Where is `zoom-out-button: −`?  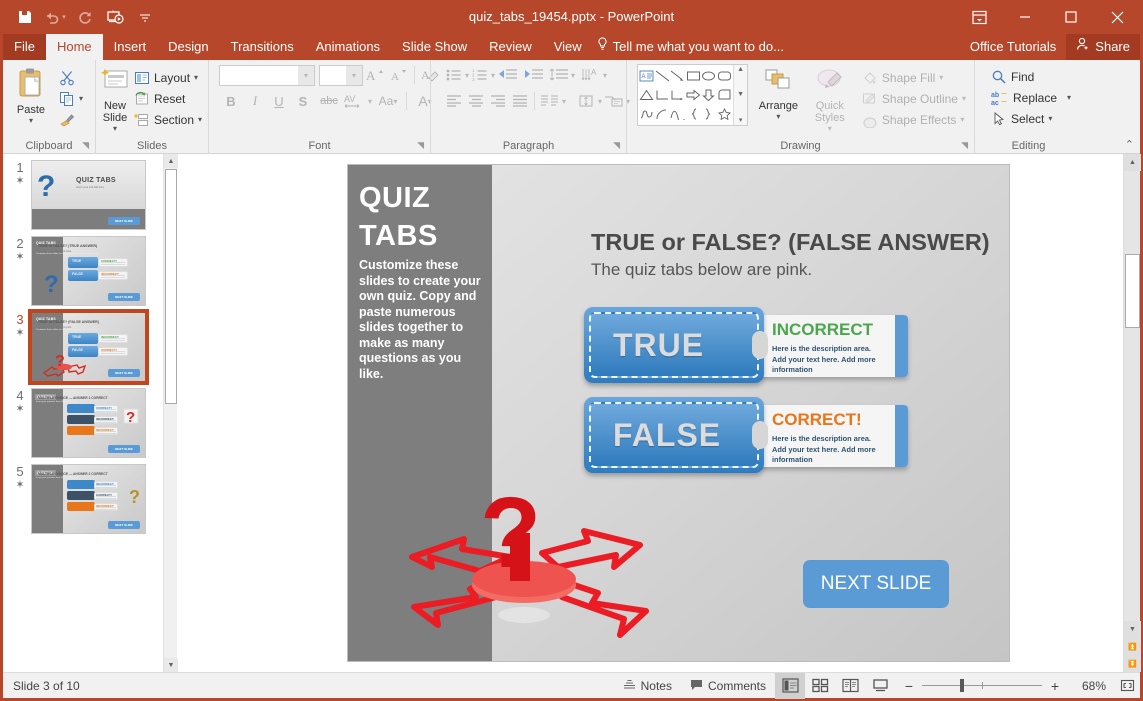
zoom-out-button: − is located at coordinates (909, 686).